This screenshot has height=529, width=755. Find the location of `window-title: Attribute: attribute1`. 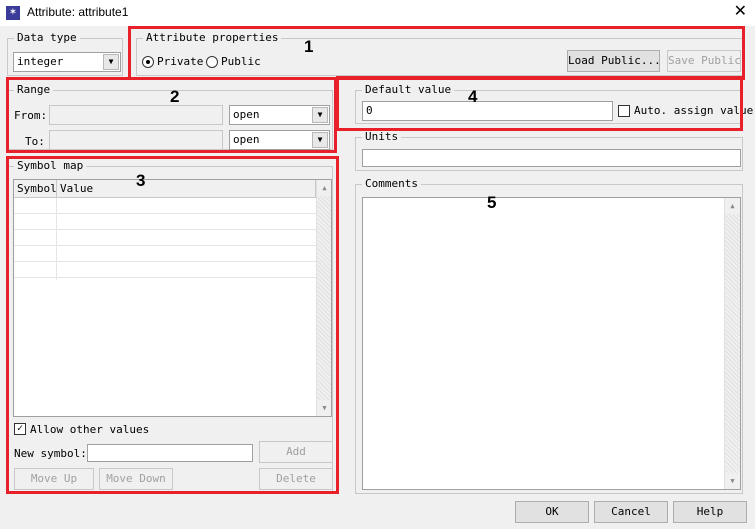

window-title: Attribute: attribute1 is located at coordinates (78, 12).